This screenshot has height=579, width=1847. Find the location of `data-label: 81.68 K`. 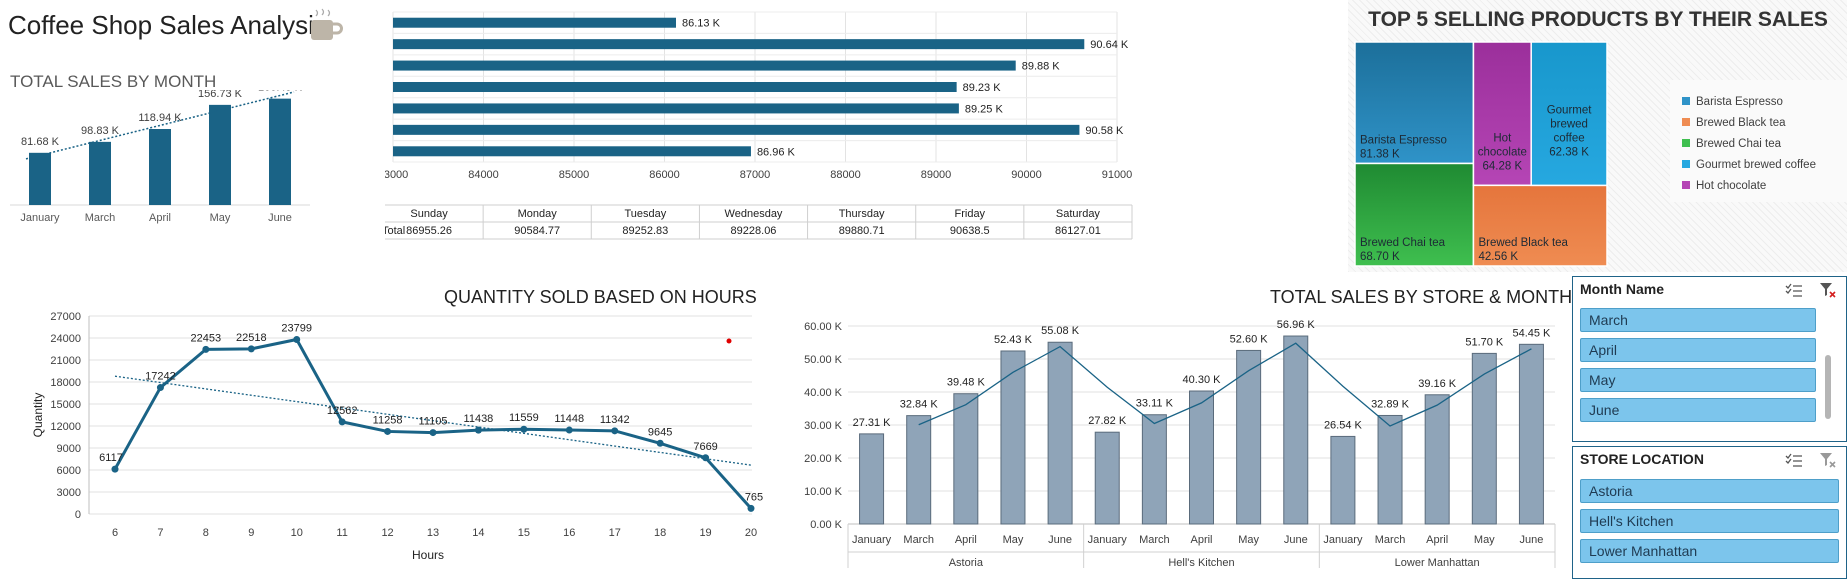

data-label: 81.68 K is located at coordinates (40, 142).